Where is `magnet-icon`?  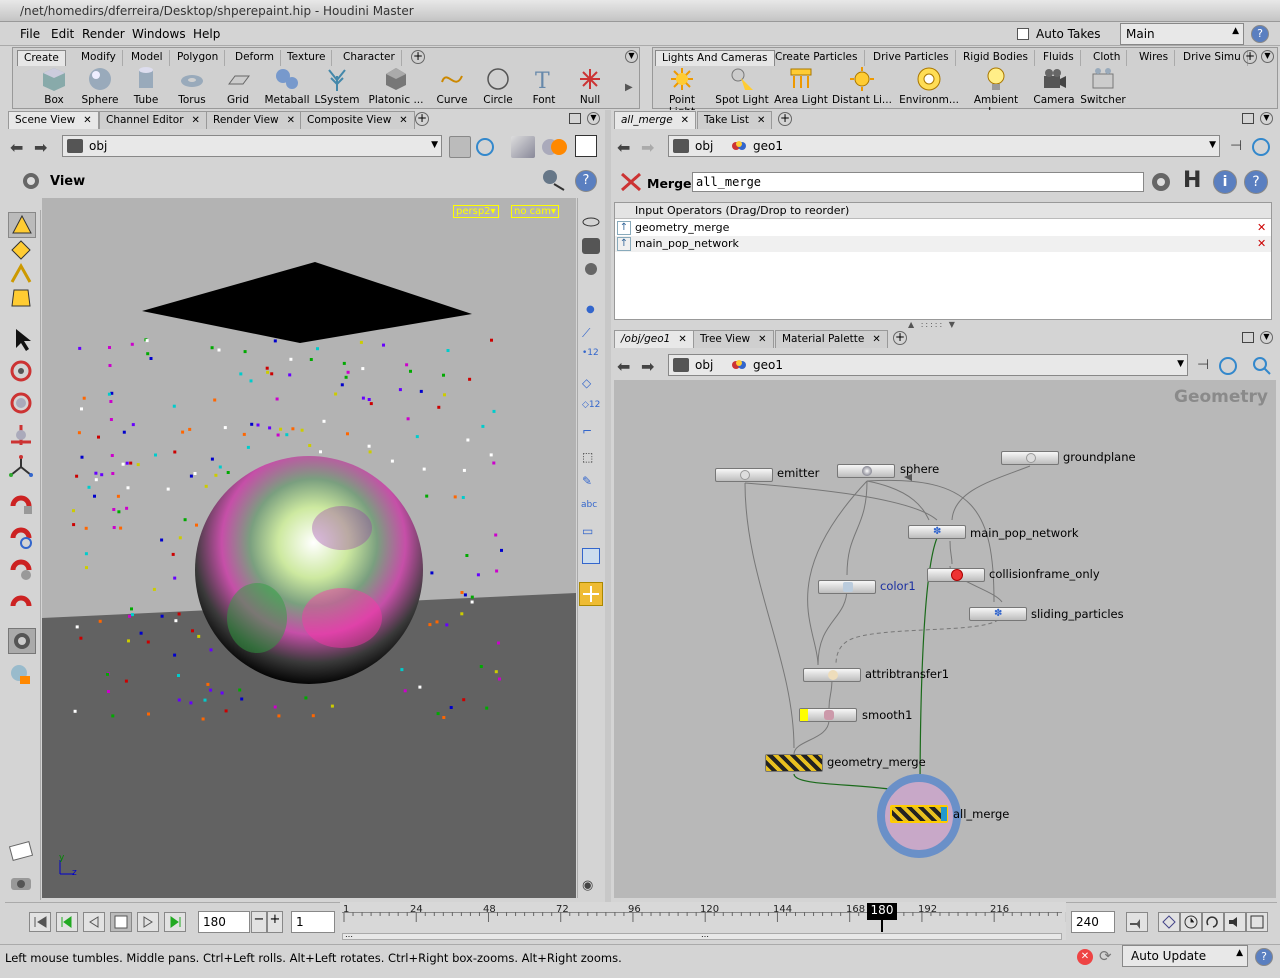
magnet-icon is located at coordinates (22, 603).